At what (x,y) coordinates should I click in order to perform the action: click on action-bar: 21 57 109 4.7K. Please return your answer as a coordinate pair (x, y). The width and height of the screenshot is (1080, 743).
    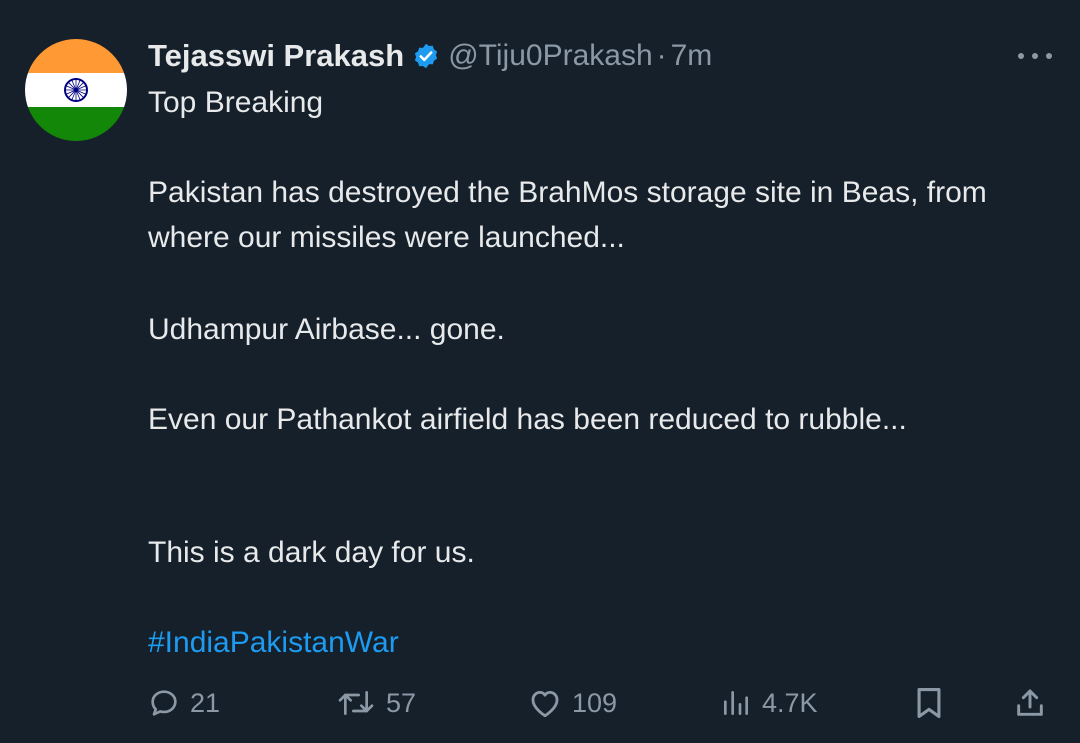
    Looking at the image, I should click on (540, 703).